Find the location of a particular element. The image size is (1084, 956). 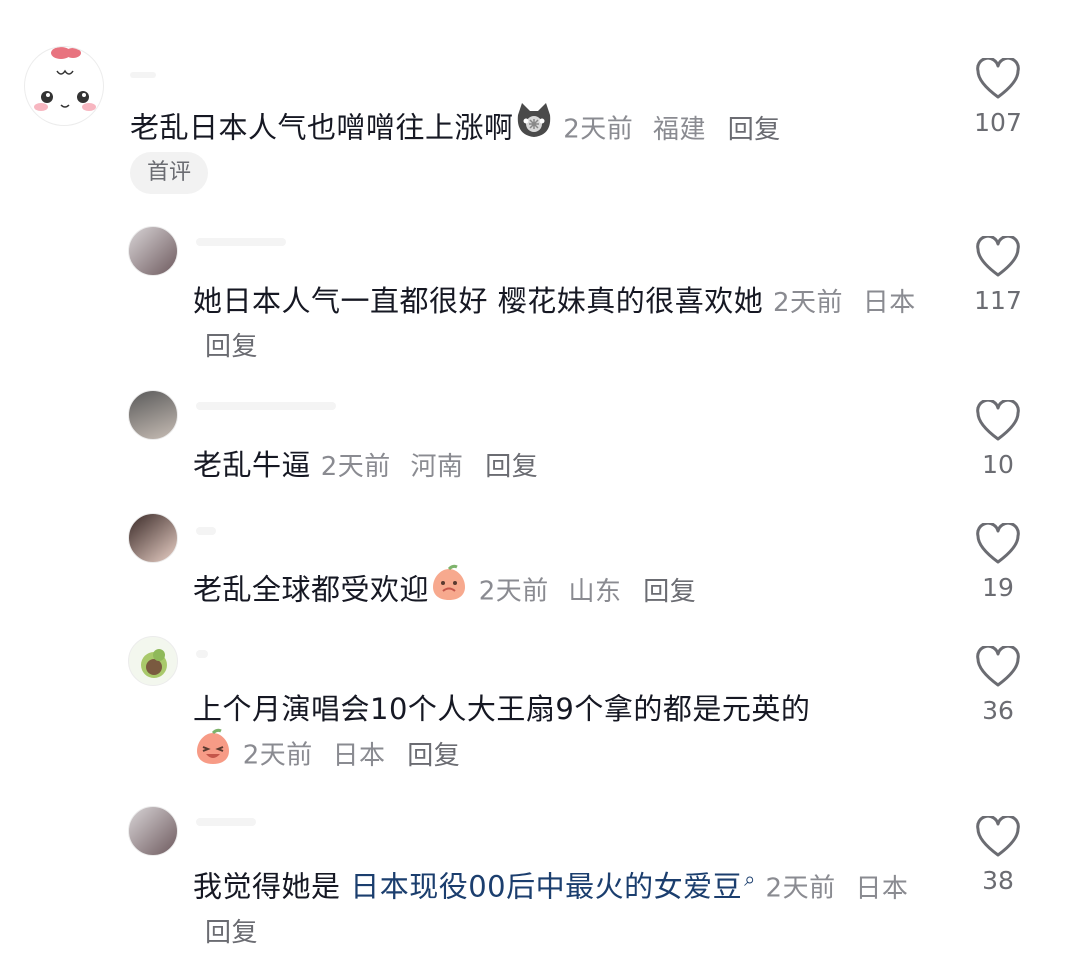

comment-text: 老乱全球都受欢迎 2天前 山东 回复 is located at coordinates (563, 590).